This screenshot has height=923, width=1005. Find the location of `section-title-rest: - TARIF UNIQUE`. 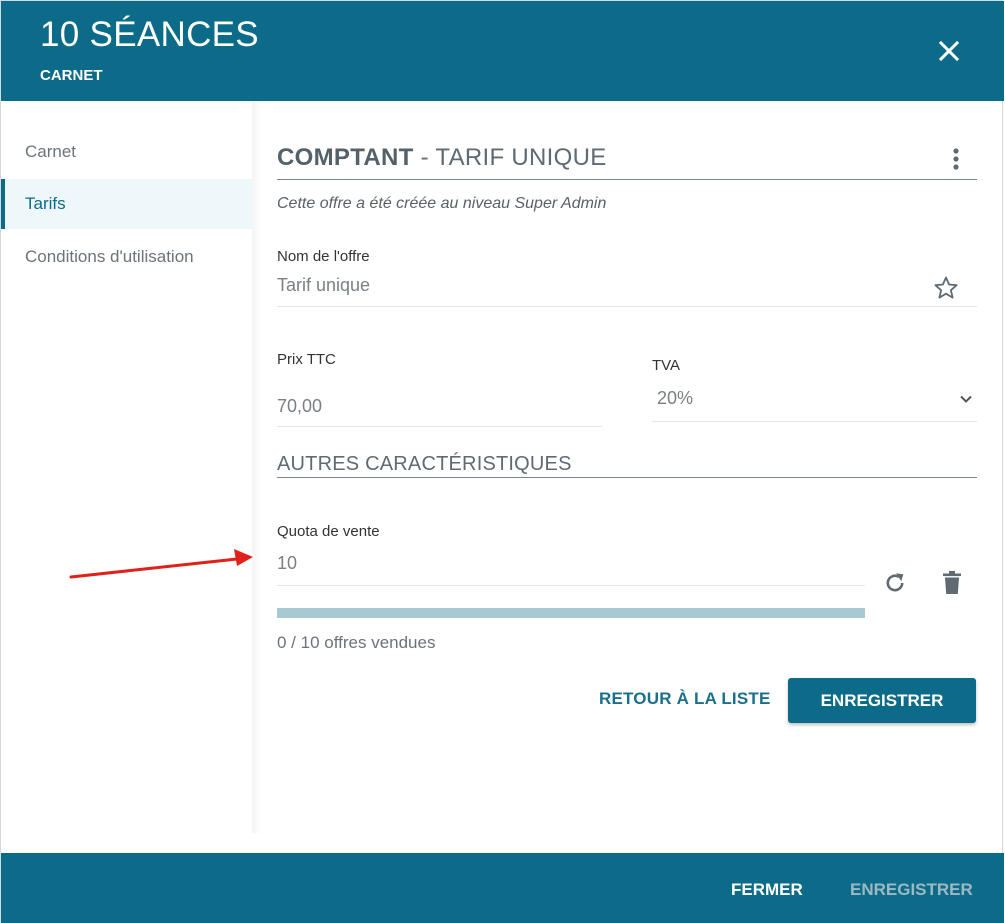

section-title-rest: - TARIF UNIQUE is located at coordinates (510, 157).